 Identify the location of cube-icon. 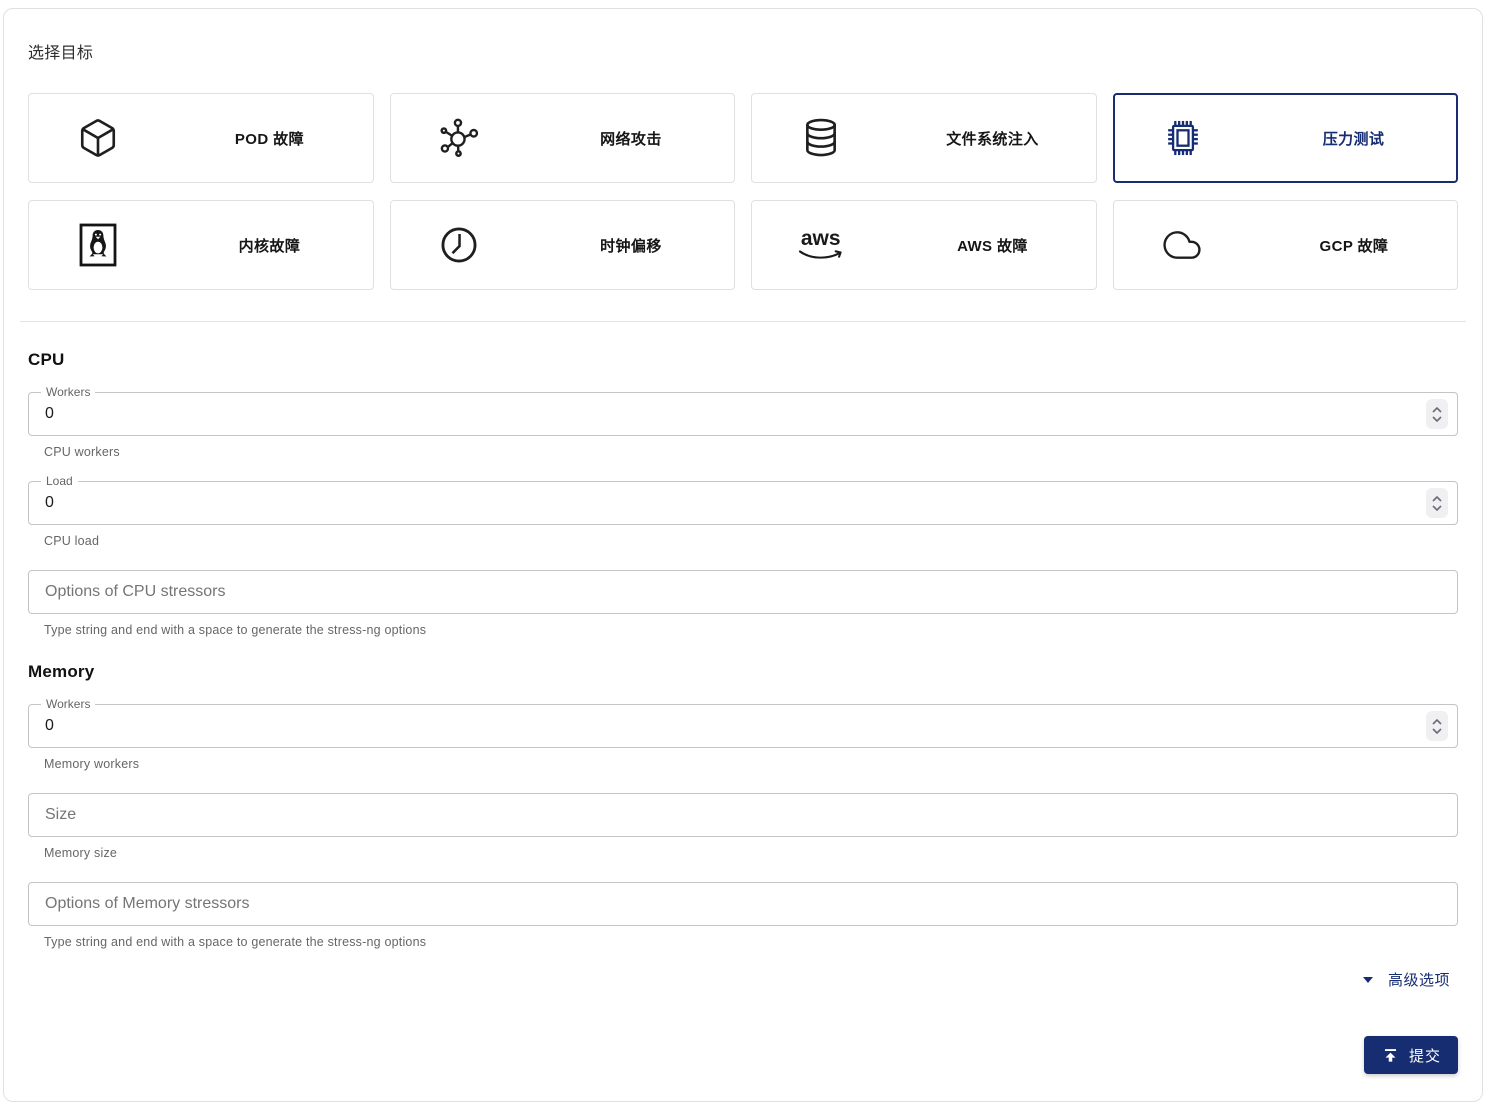
(97, 138).